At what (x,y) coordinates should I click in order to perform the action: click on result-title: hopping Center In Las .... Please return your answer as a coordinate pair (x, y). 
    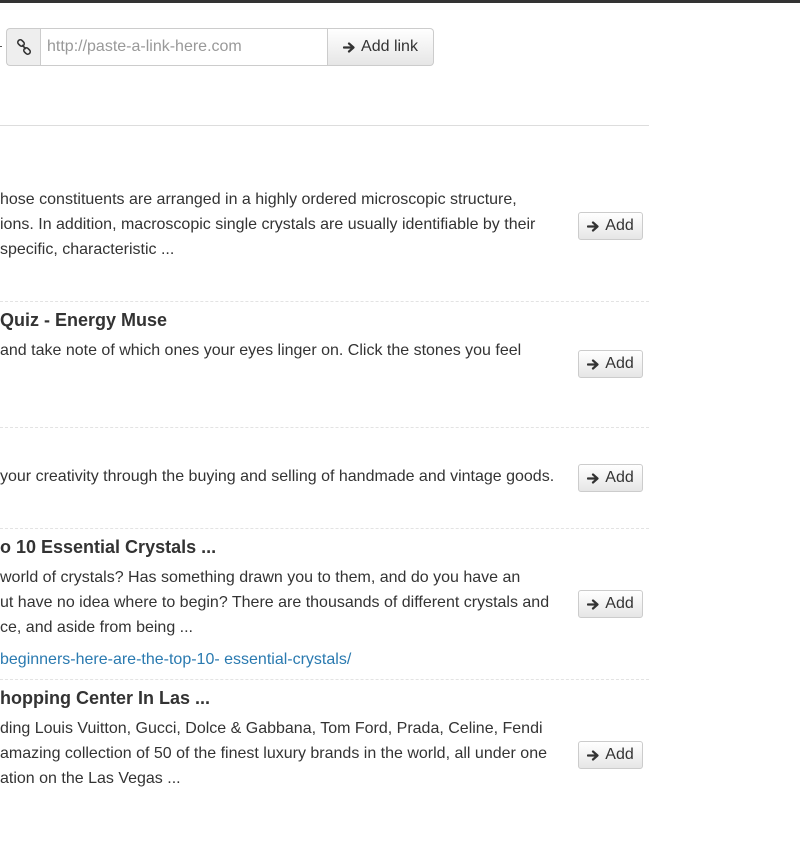
    Looking at the image, I should click on (105, 698).